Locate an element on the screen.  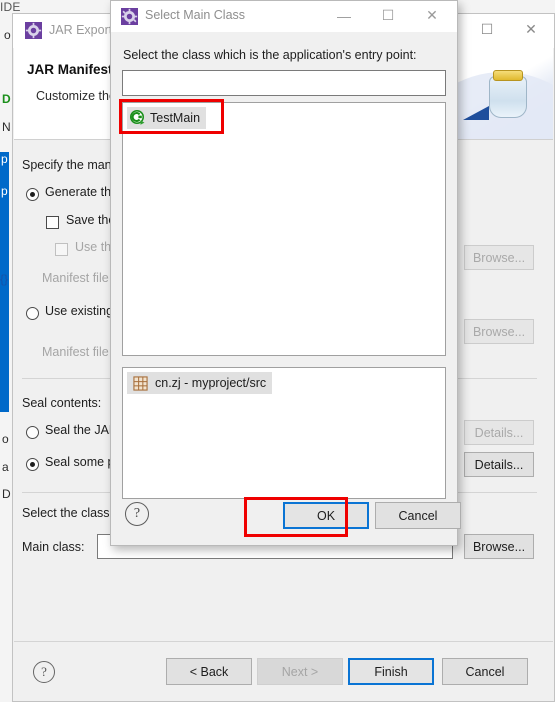
seal-section-label: Seal contents: is located at coordinates (62, 403).